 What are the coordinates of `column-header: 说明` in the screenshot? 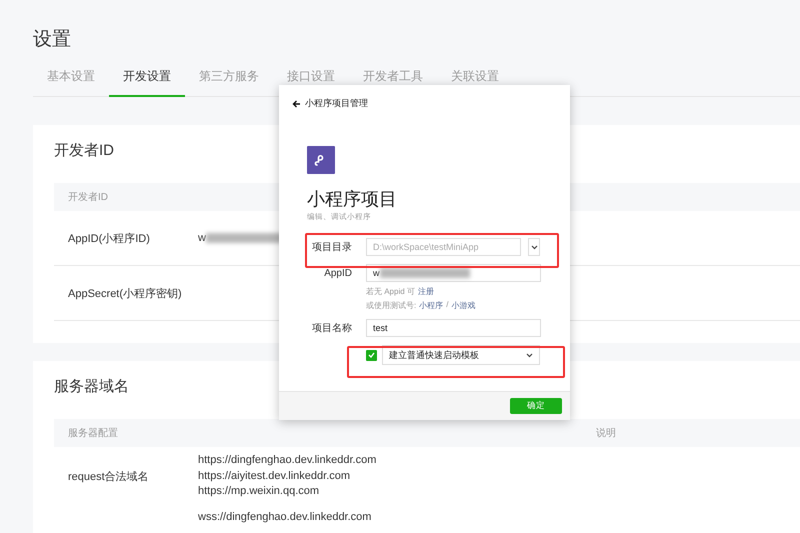 It's located at (606, 433).